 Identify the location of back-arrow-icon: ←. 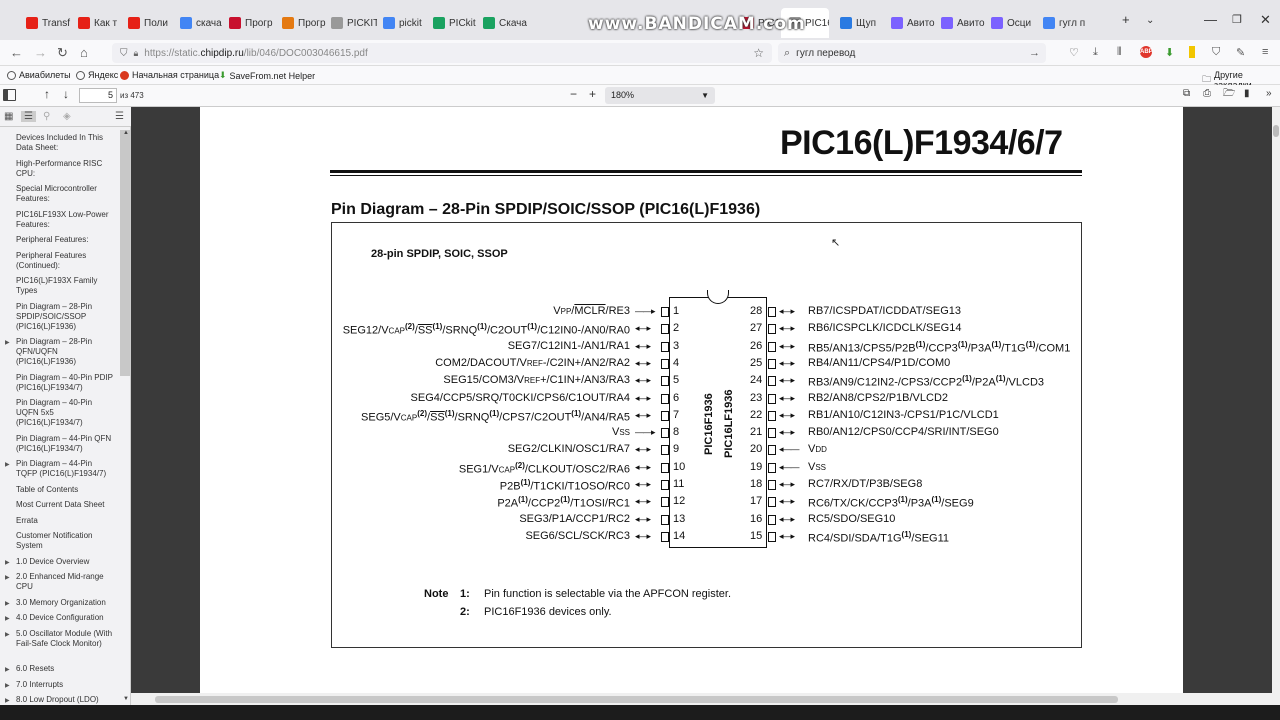
(16, 52).